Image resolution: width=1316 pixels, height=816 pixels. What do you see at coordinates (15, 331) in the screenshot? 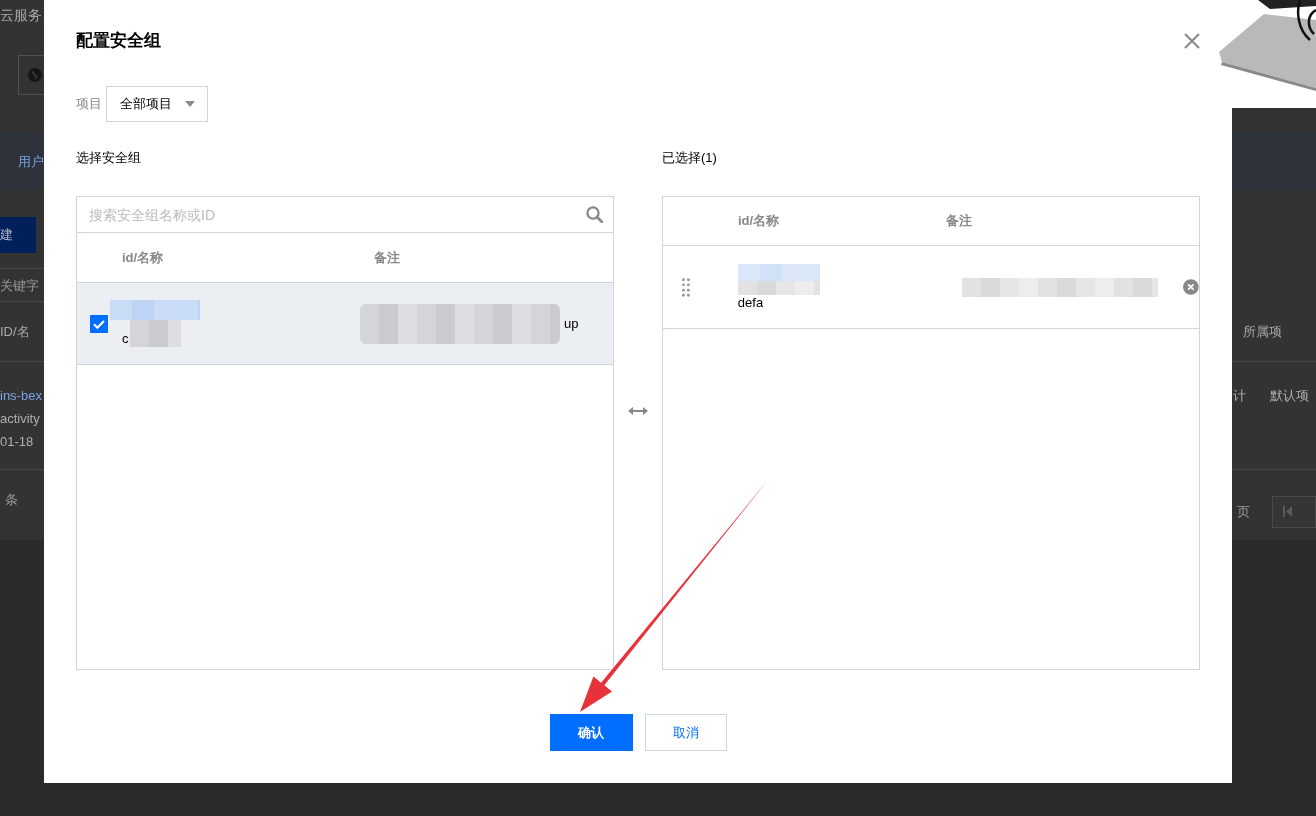
I see `column-header: ID/名` at bounding box center [15, 331].